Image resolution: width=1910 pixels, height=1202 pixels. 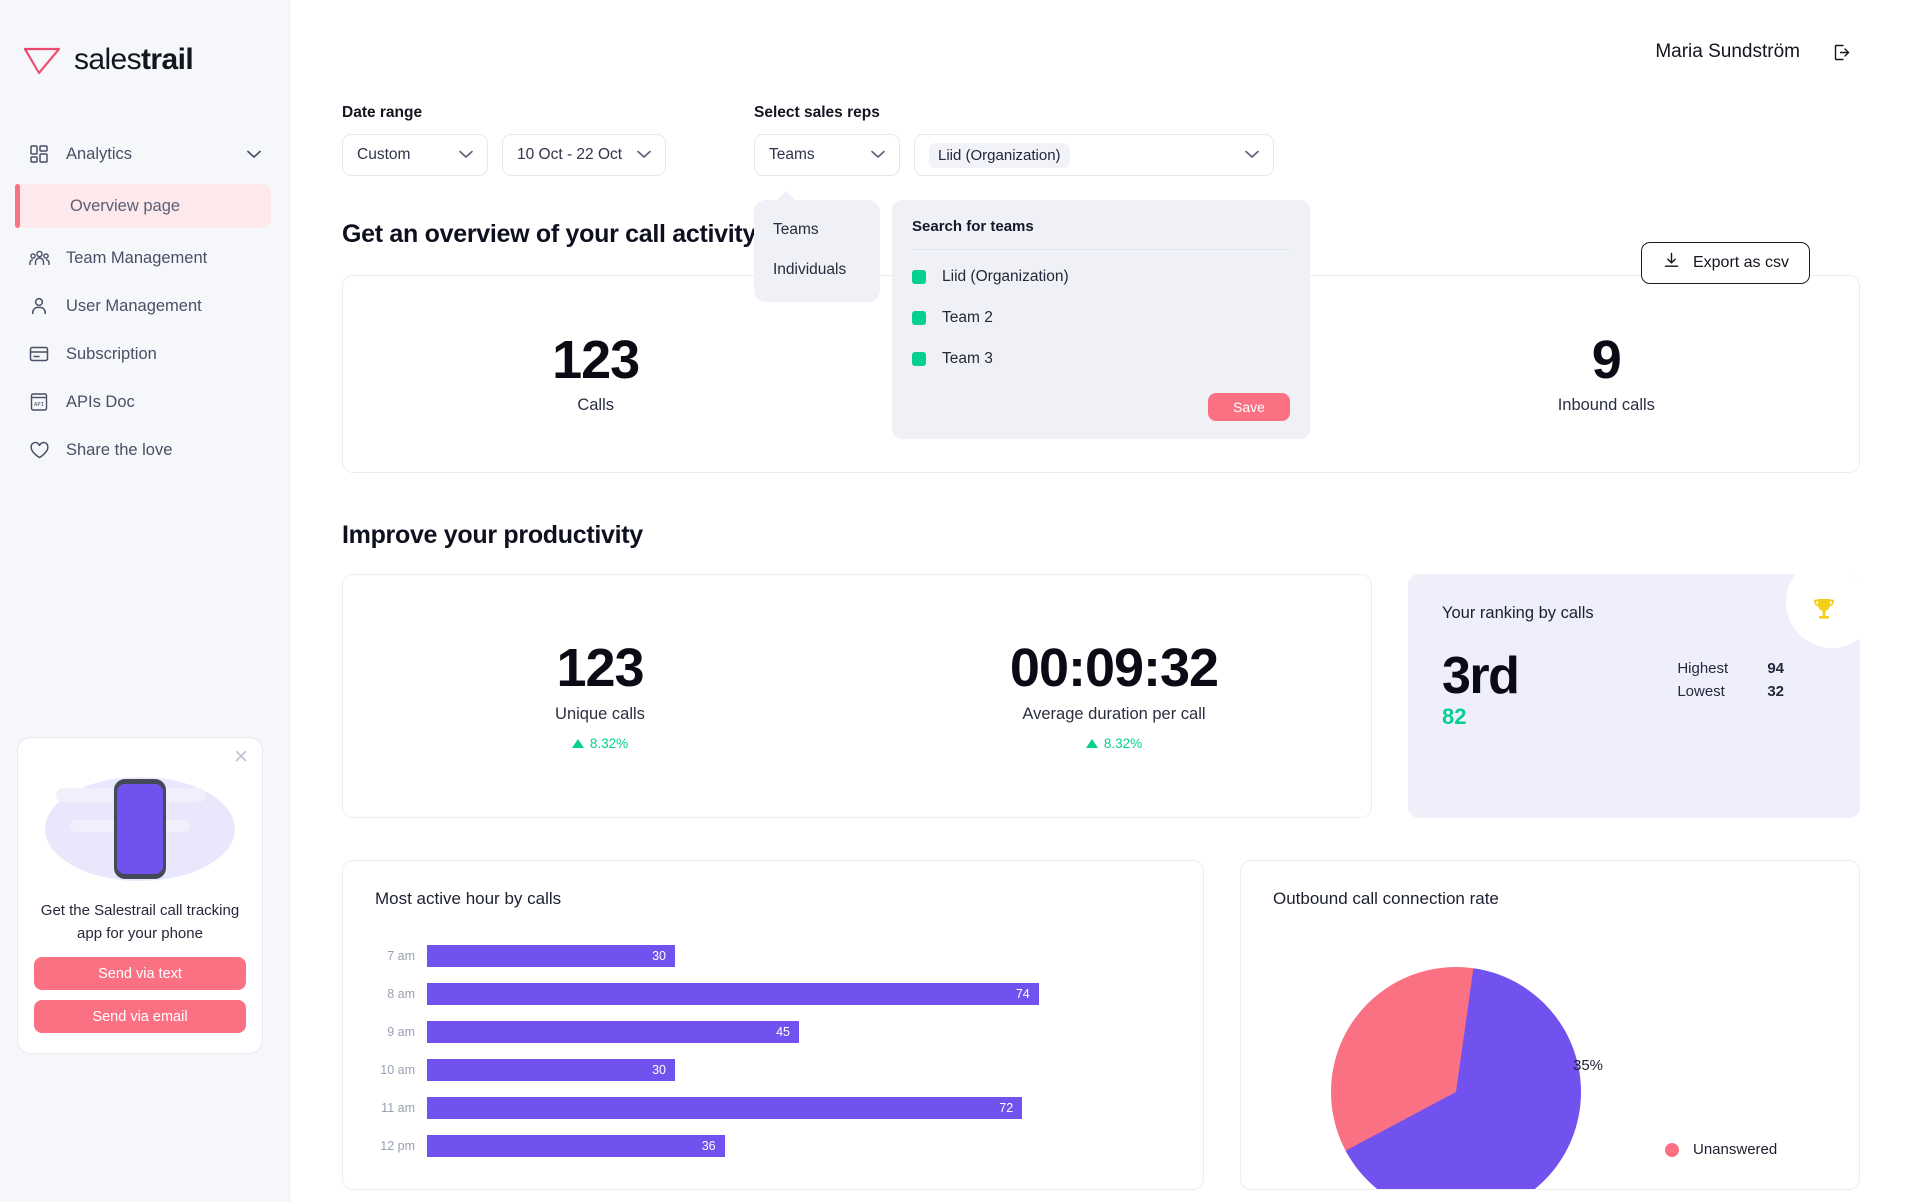 What do you see at coordinates (143, 206) in the screenshot?
I see `sidebar-item-overview-page: Overview page` at bounding box center [143, 206].